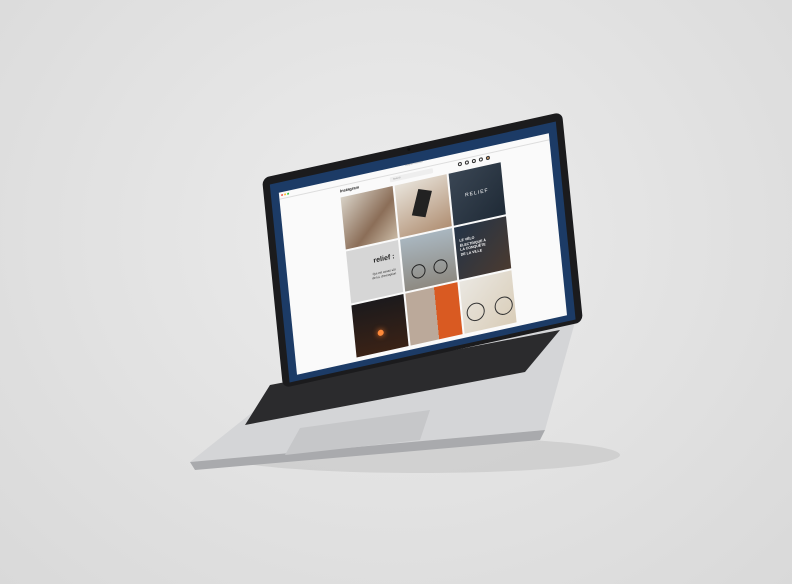 The height and width of the screenshot is (584, 792). I want to click on avatar, so click(488, 158).